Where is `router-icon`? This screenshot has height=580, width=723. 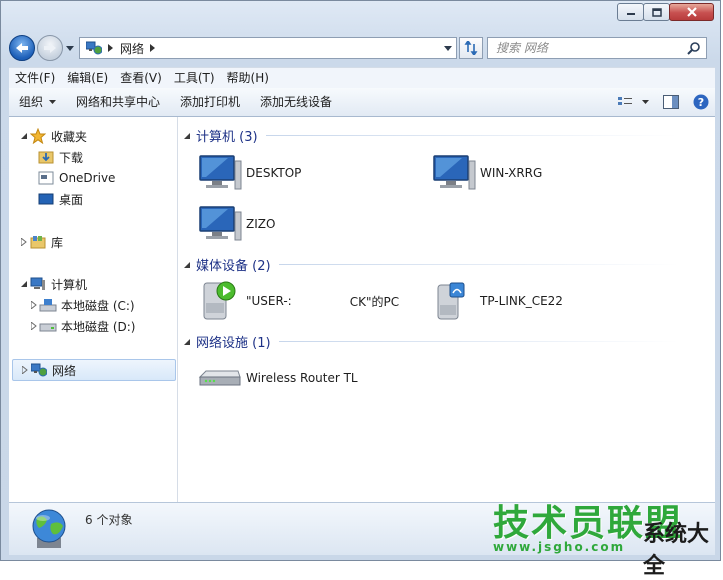 router-icon is located at coordinates (220, 378).